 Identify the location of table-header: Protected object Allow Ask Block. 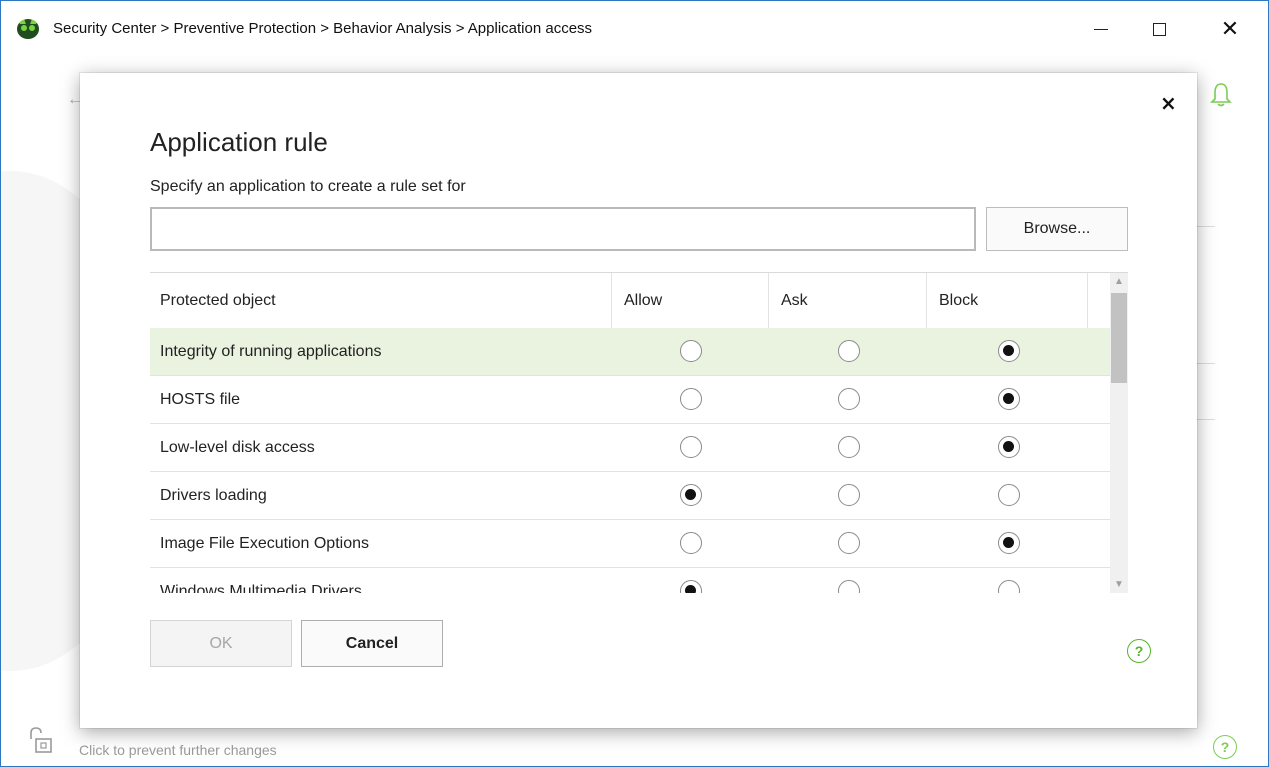
(630, 301).